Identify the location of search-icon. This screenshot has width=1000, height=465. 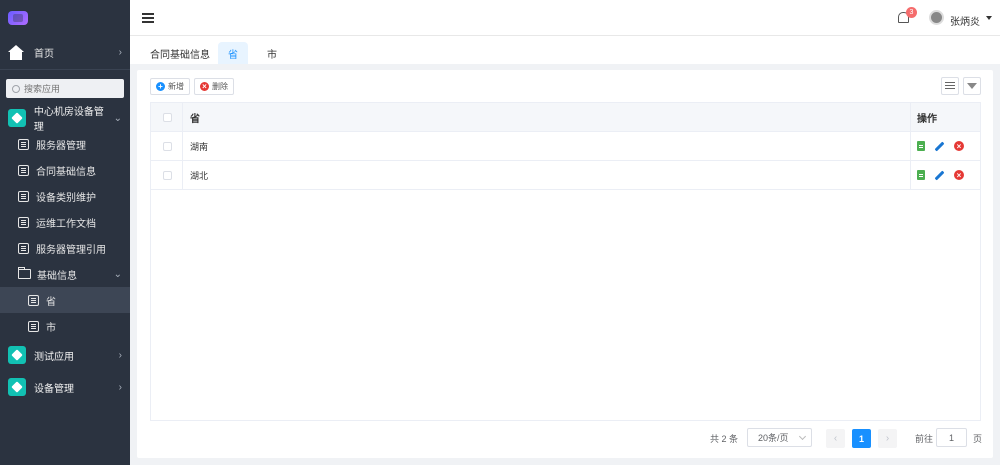
(16, 88).